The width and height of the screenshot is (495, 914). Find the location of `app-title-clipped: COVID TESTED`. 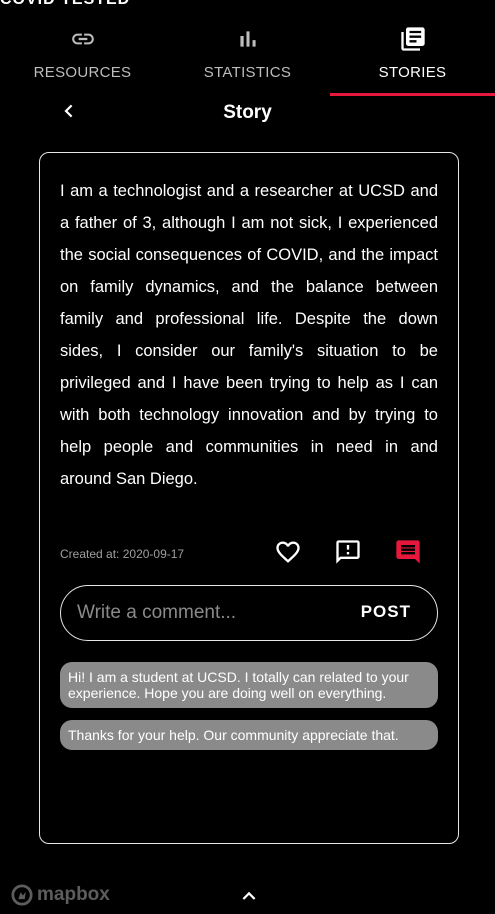

app-title-clipped: COVID TESTED is located at coordinates (65, 4).